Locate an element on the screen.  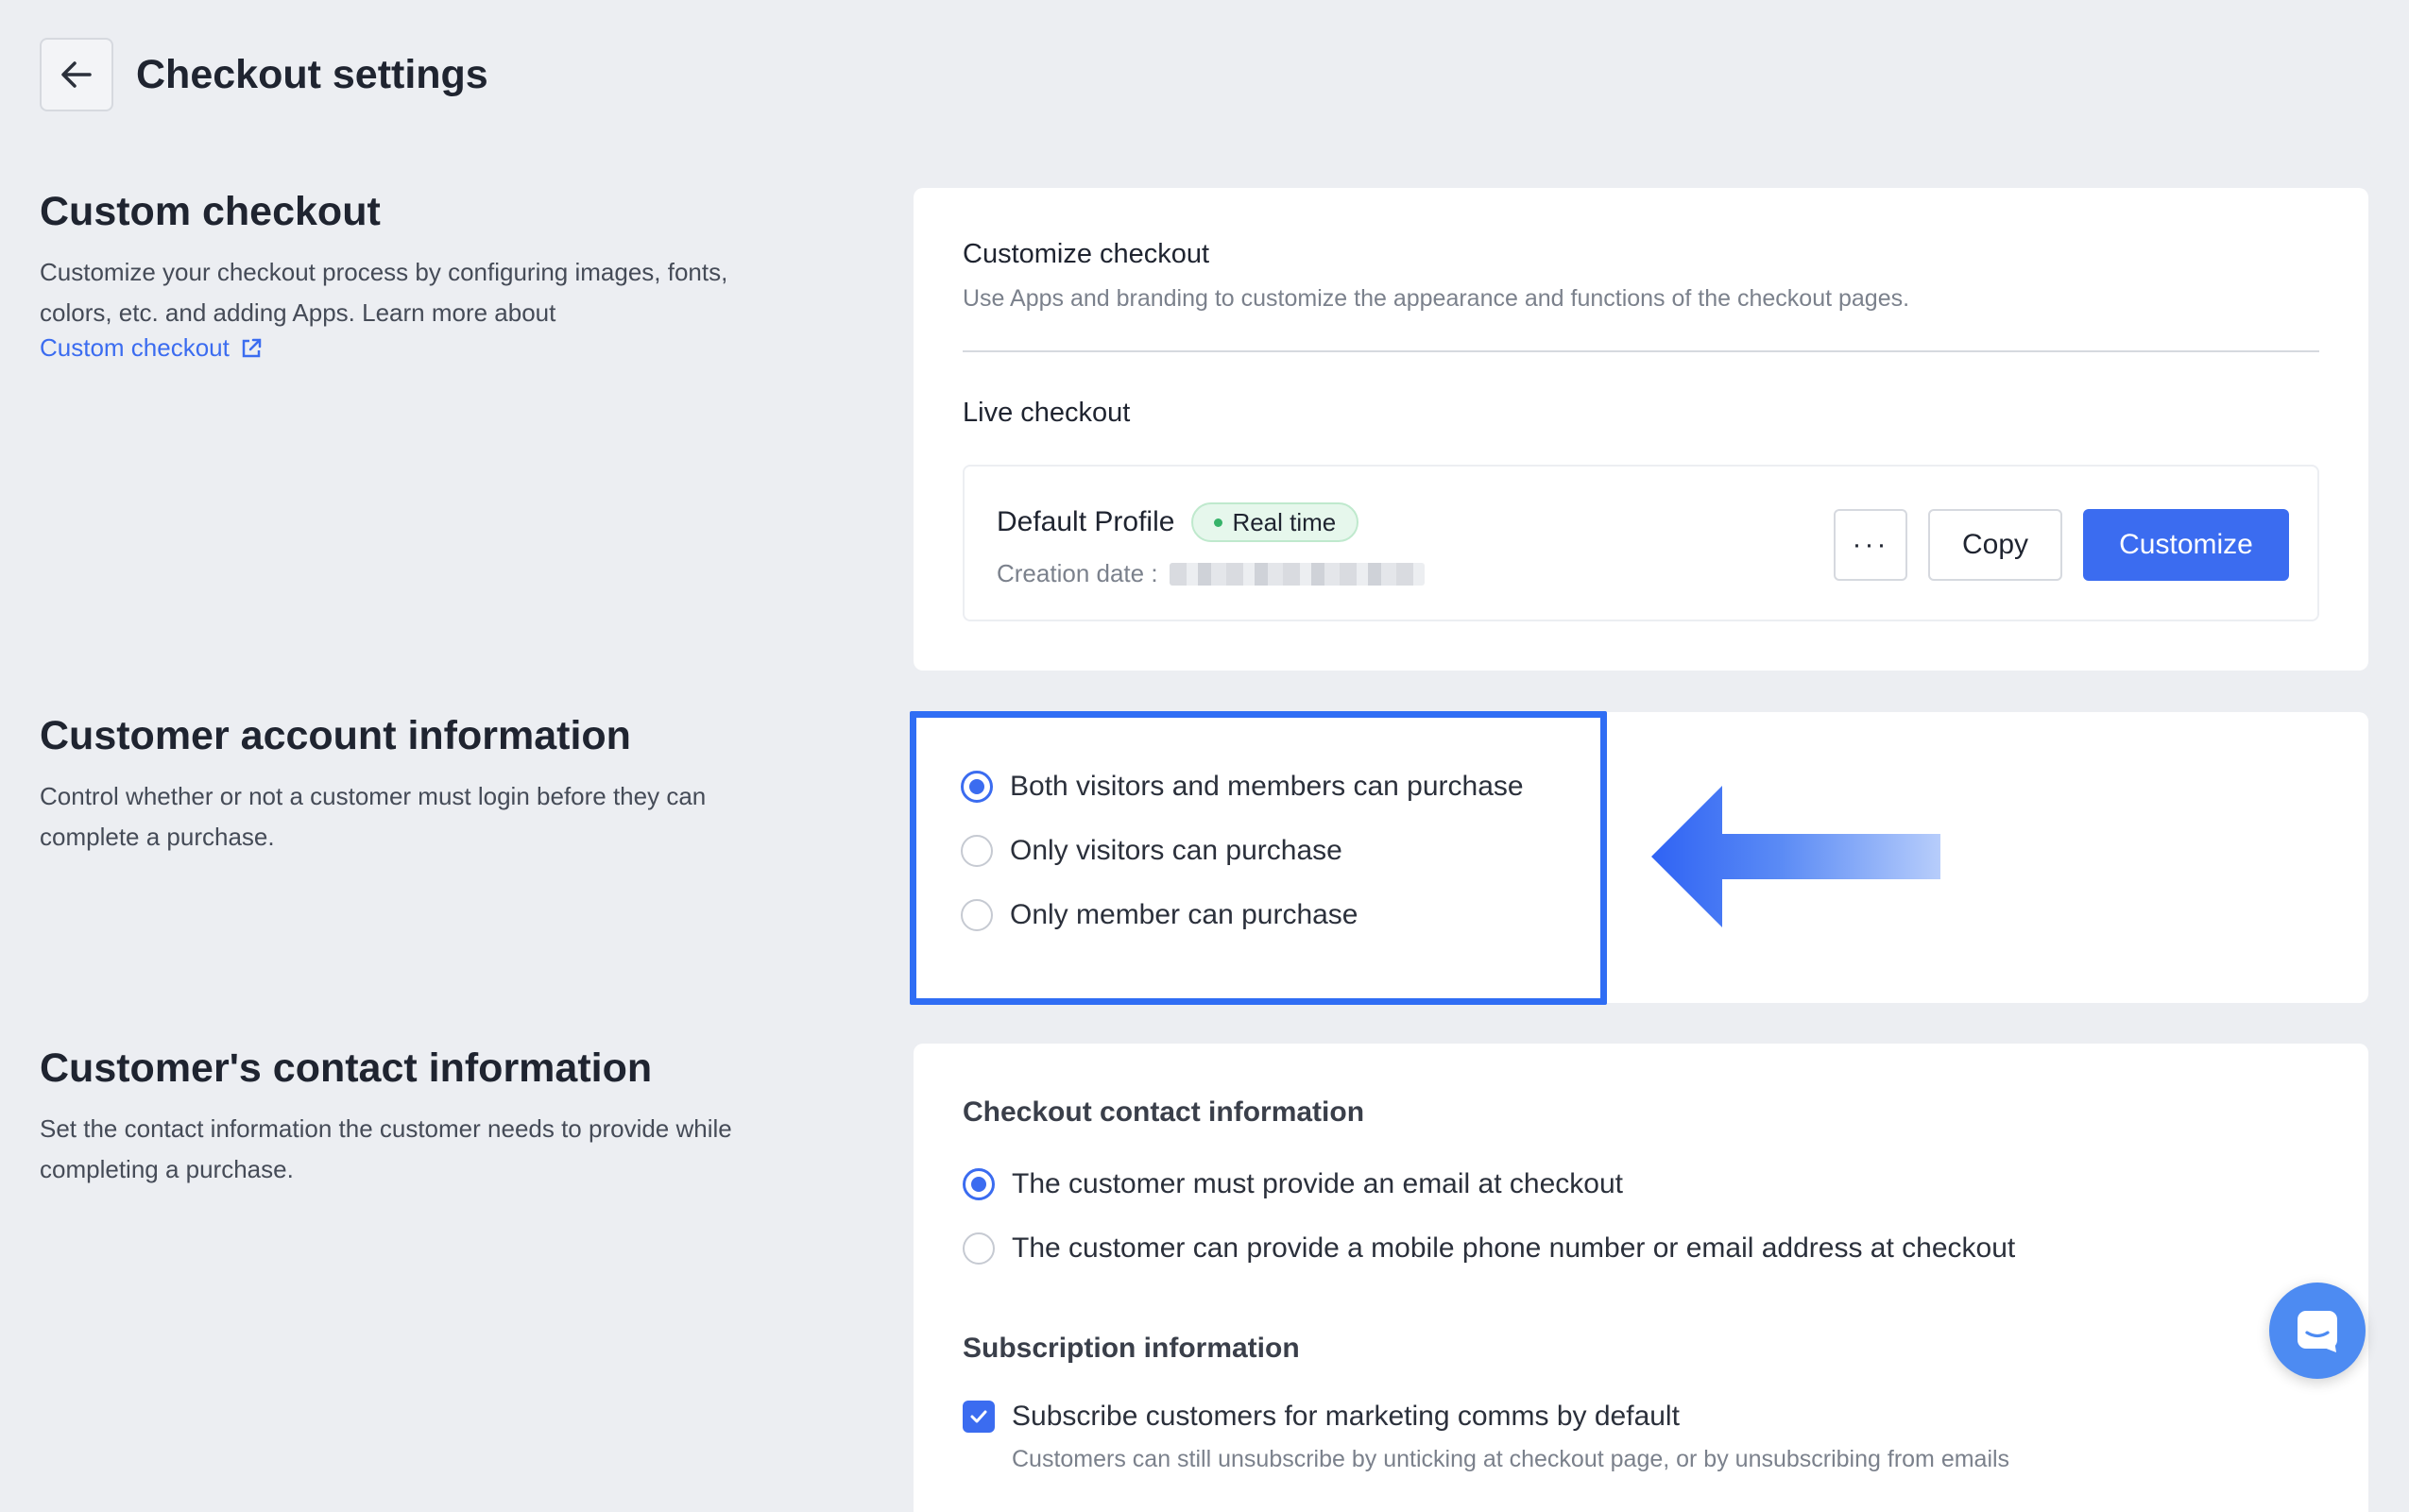
customize-checkout-title: Customize checkout is located at coordinates (1086, 254).